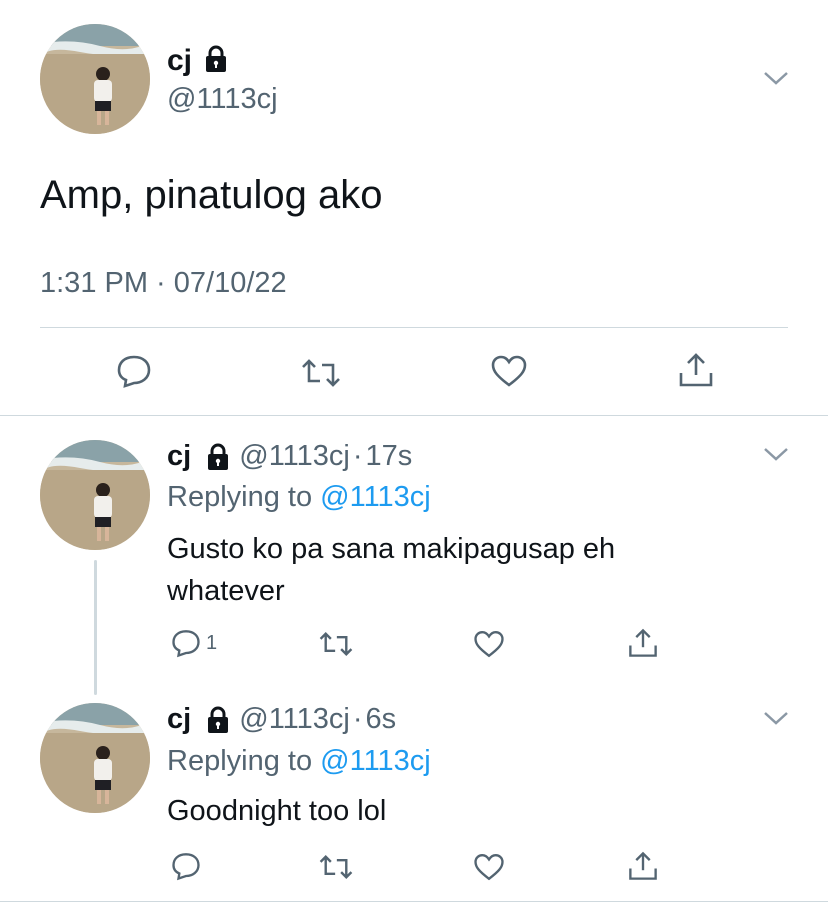 The width and height of the screenshot is (828, 903). I want to click on reply-header: cj @1113cj · 17s, so click(289, 456).